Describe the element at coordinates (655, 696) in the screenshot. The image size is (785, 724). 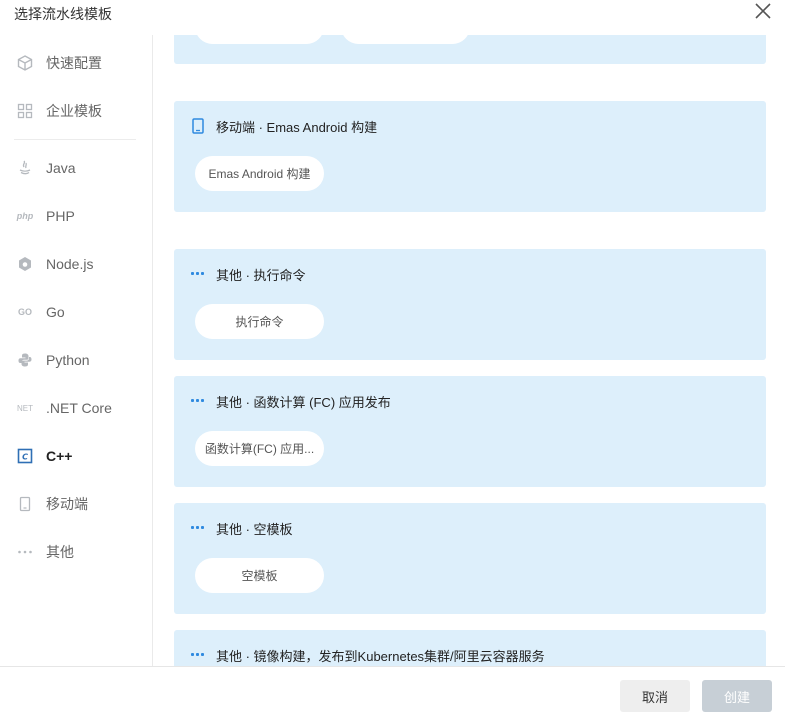
I see `cancel-button: 取消` at that location.